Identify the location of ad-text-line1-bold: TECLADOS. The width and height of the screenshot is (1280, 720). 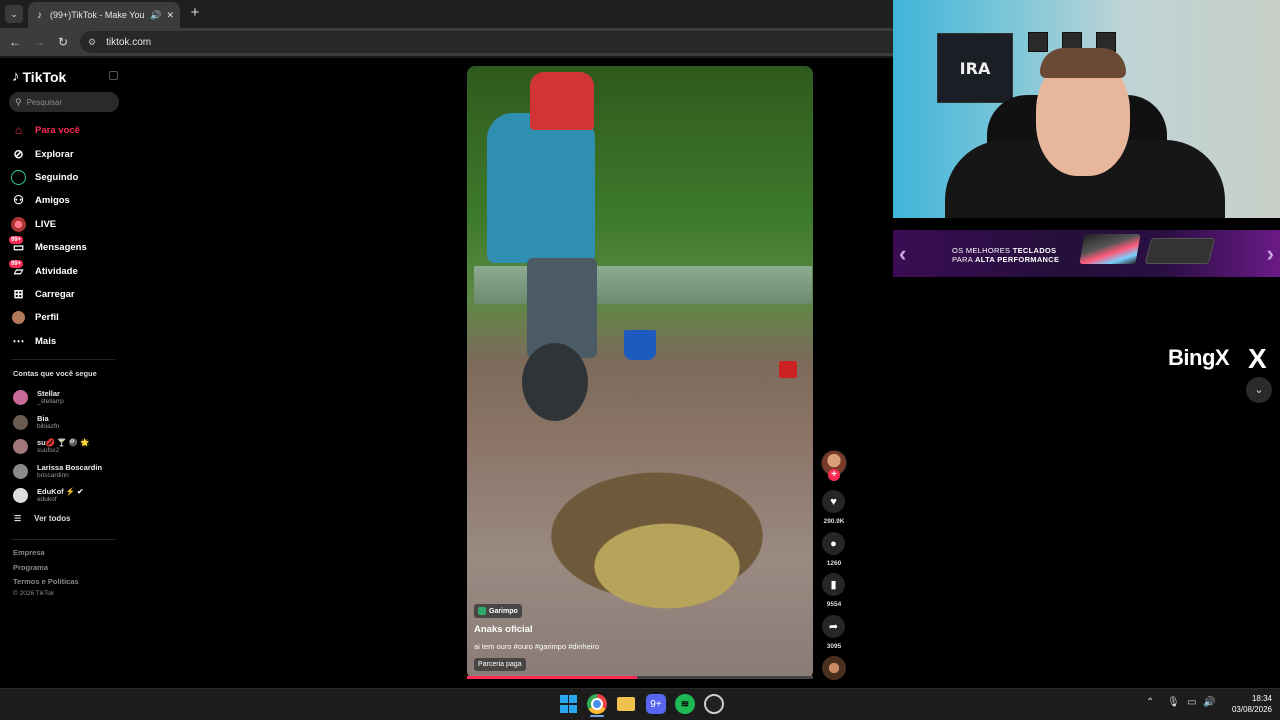
(1034, 250).